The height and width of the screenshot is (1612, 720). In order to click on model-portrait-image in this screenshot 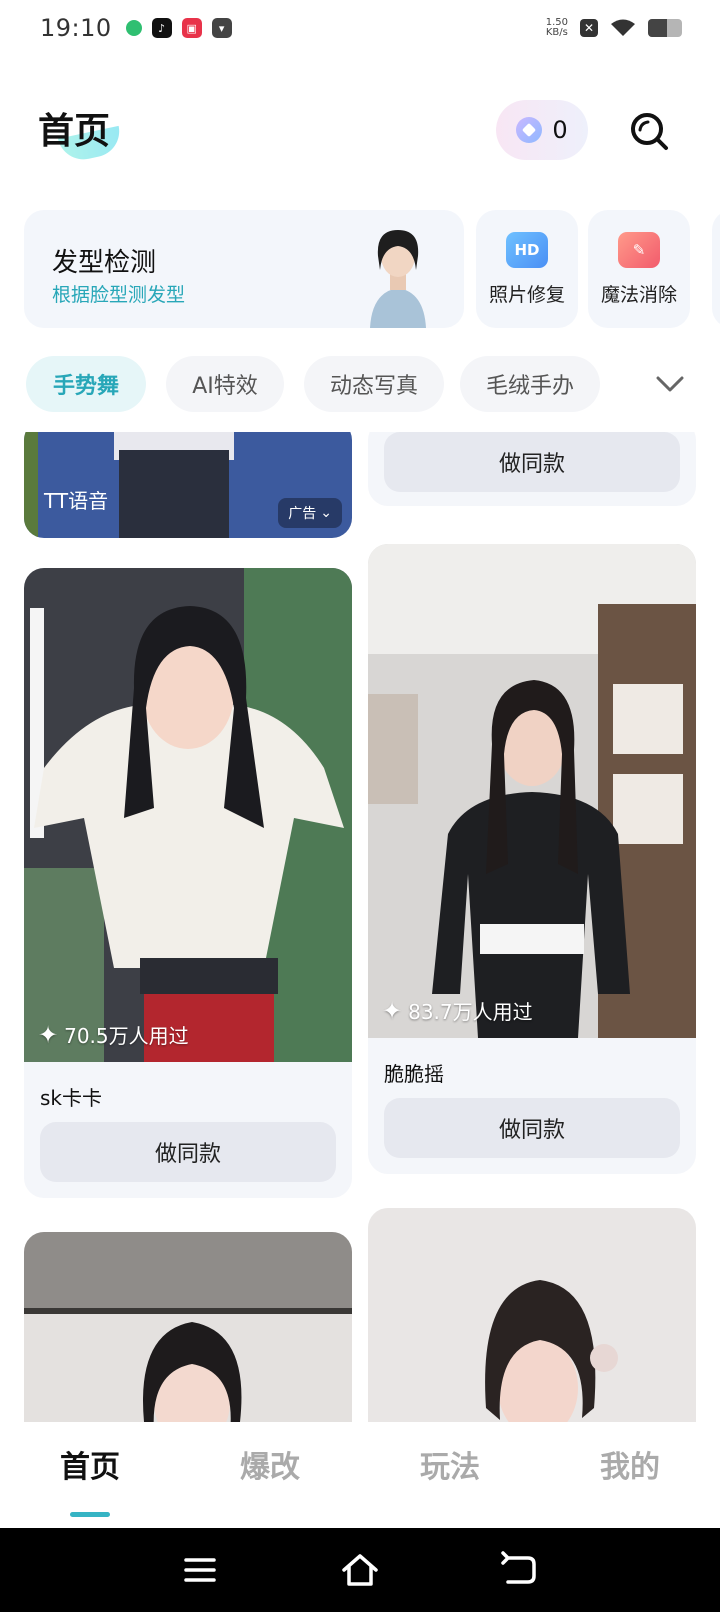, I will do `click(398, 279)`.